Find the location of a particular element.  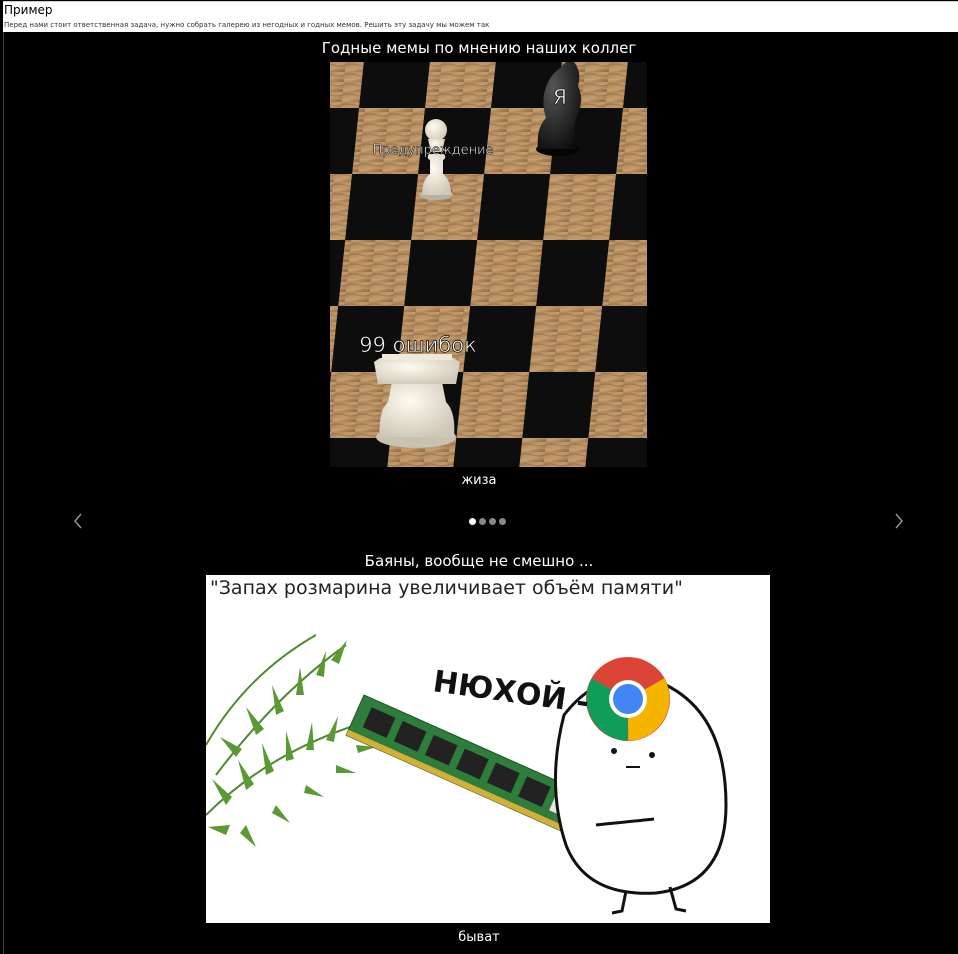

meme-label-me: Я is located at coordinates (560, 97).